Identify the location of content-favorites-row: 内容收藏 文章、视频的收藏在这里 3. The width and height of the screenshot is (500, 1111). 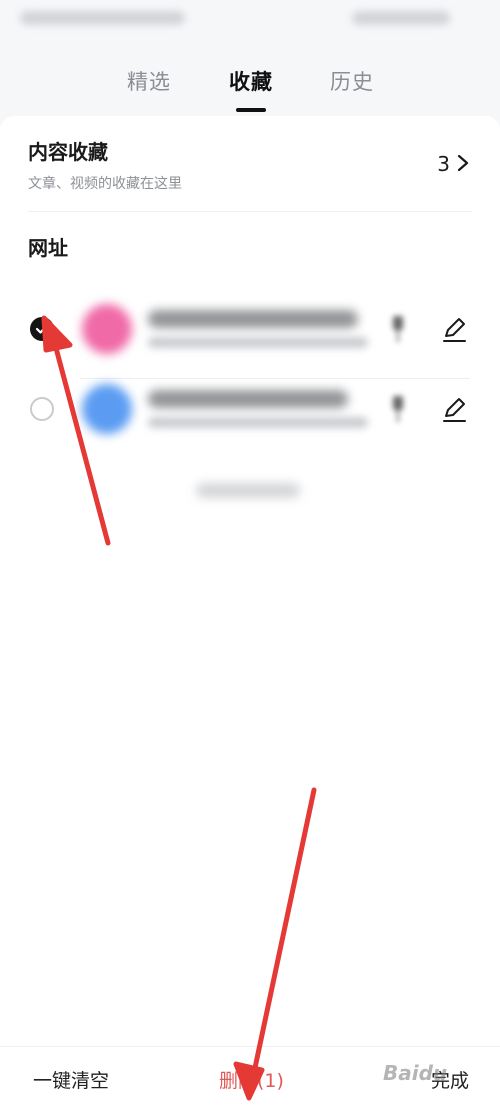
(250, 162).